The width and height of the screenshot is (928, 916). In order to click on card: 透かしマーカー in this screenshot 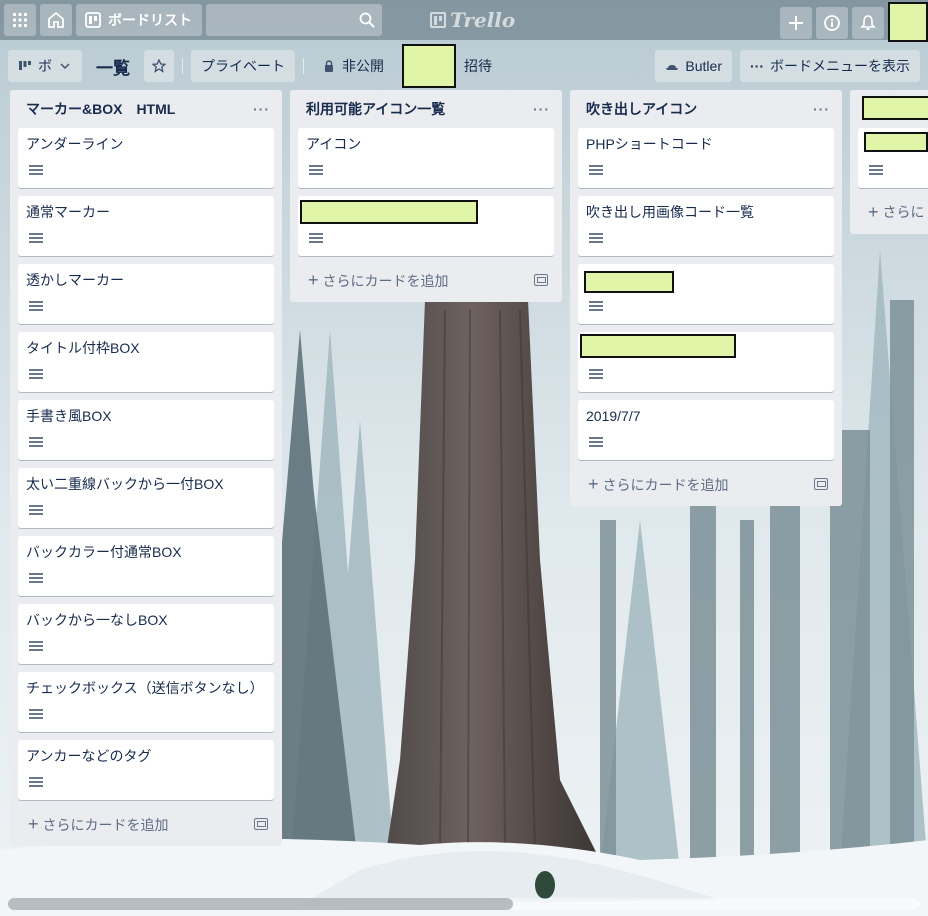, I will do `click(146, 294)`.